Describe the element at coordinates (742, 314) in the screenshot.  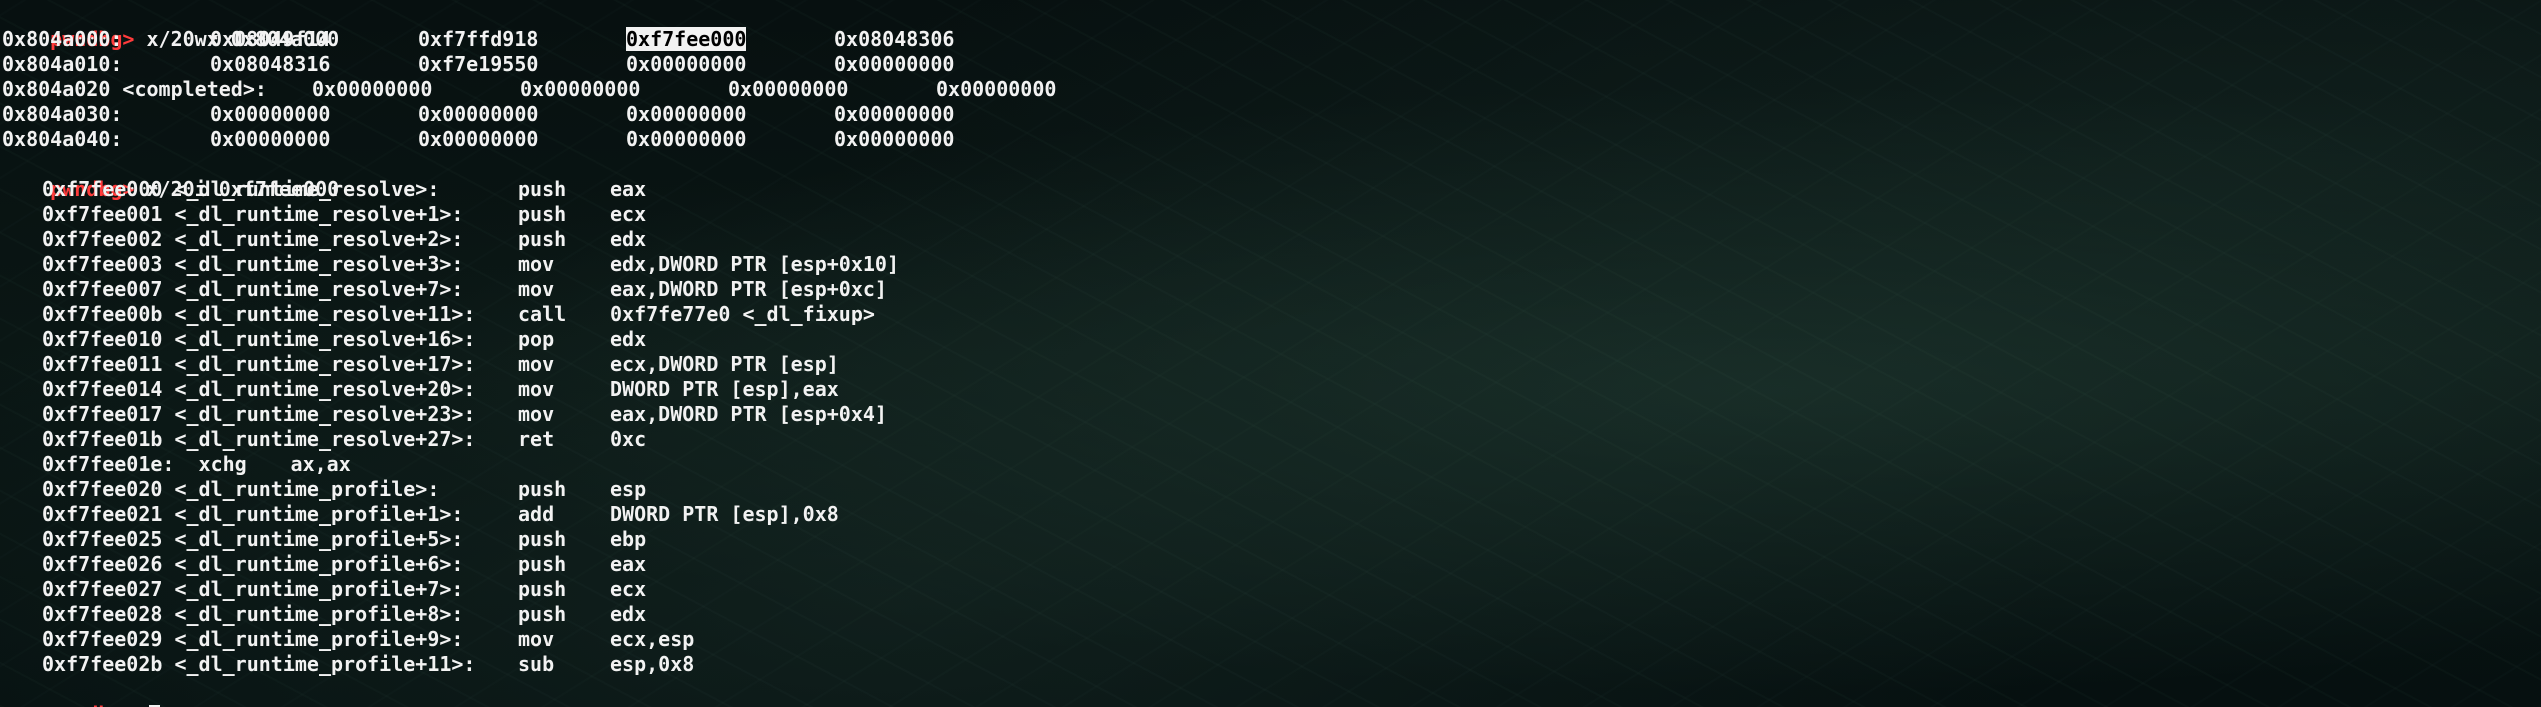
I see `instruction-operands: 0xf7fe77e0 <_dl_fixup>` at that location.